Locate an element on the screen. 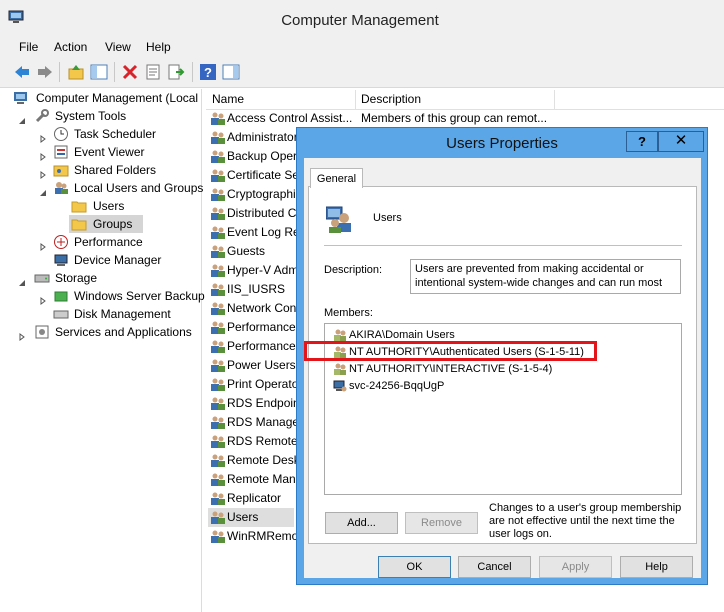  table-row: RDS Endpoint Servers is located at coordinates (252, 403).